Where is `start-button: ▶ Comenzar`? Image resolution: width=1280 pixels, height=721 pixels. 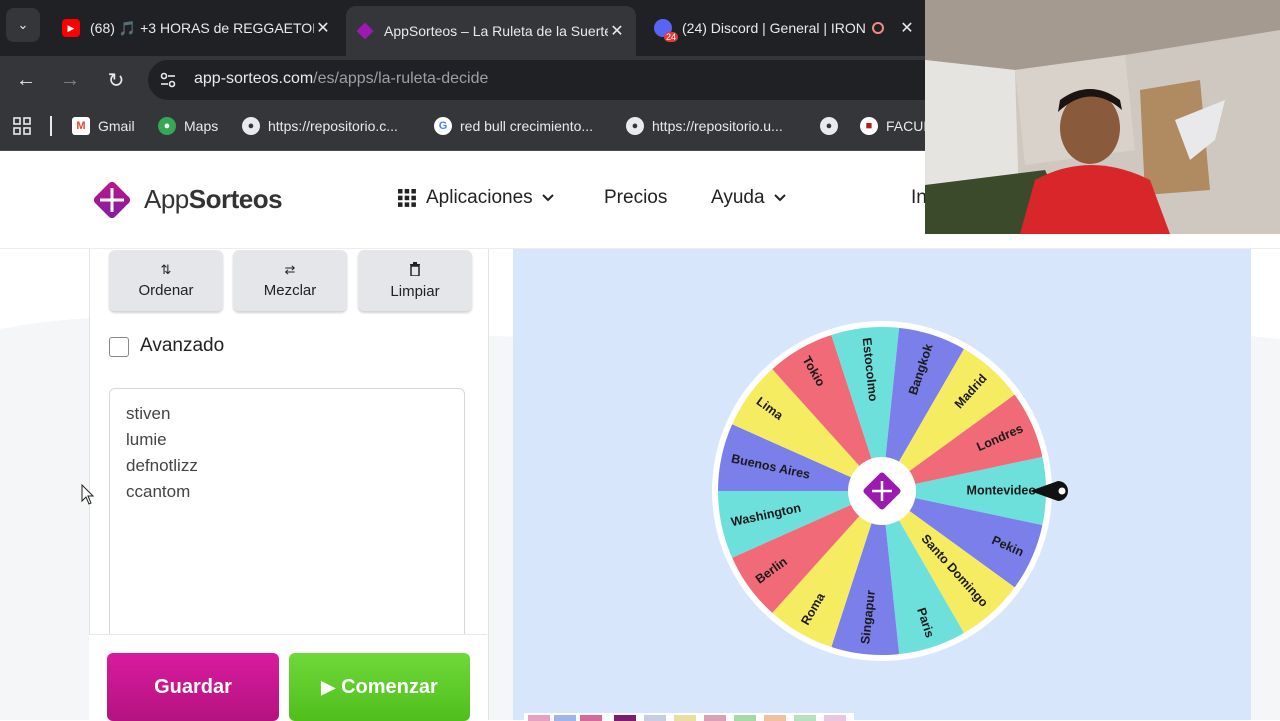 start-button: ▶ Comenzar is located at coordinates (379, 687).